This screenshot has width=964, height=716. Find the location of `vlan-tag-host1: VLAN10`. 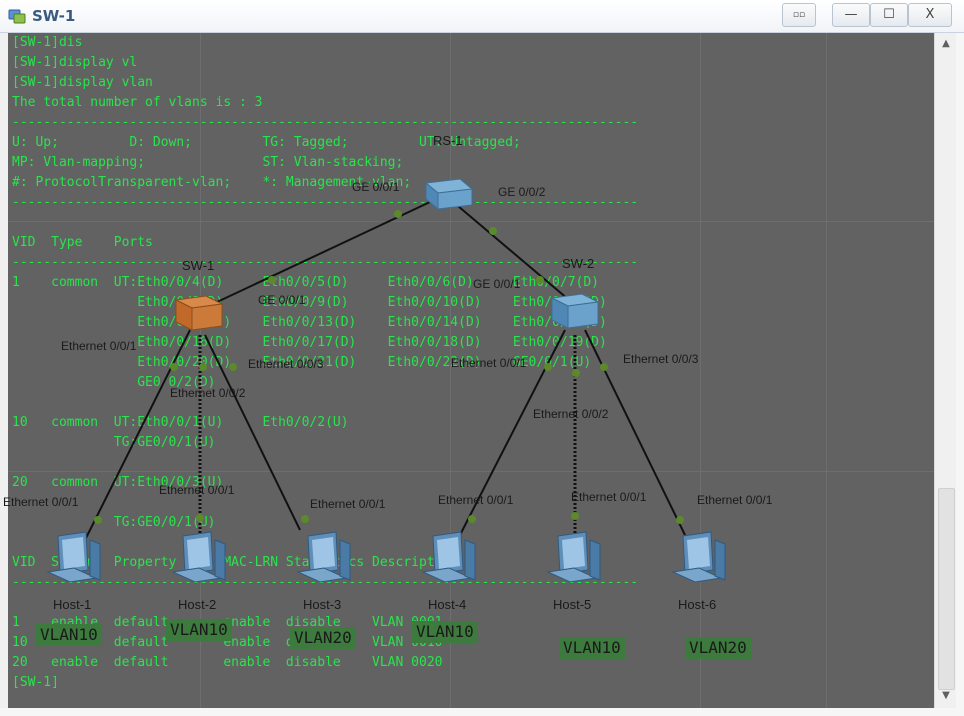

vlan-tag-host1: VLAN10 is located at coordinates (69, 635).